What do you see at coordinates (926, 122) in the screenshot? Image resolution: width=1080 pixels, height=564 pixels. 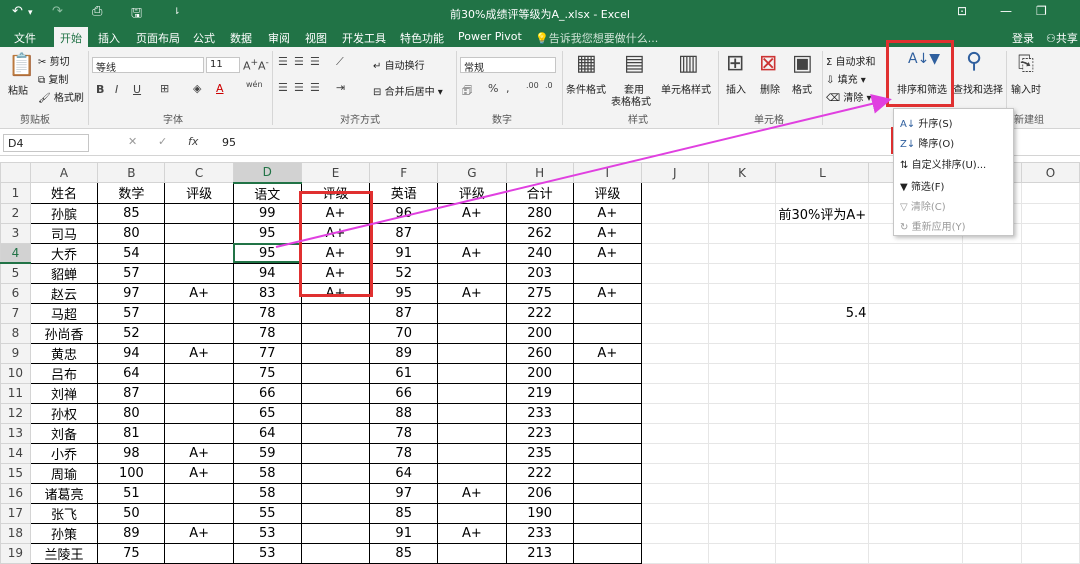 I see `menu-sort-ascending: A↓ 升序(S)` at bounding box center [926, 122].